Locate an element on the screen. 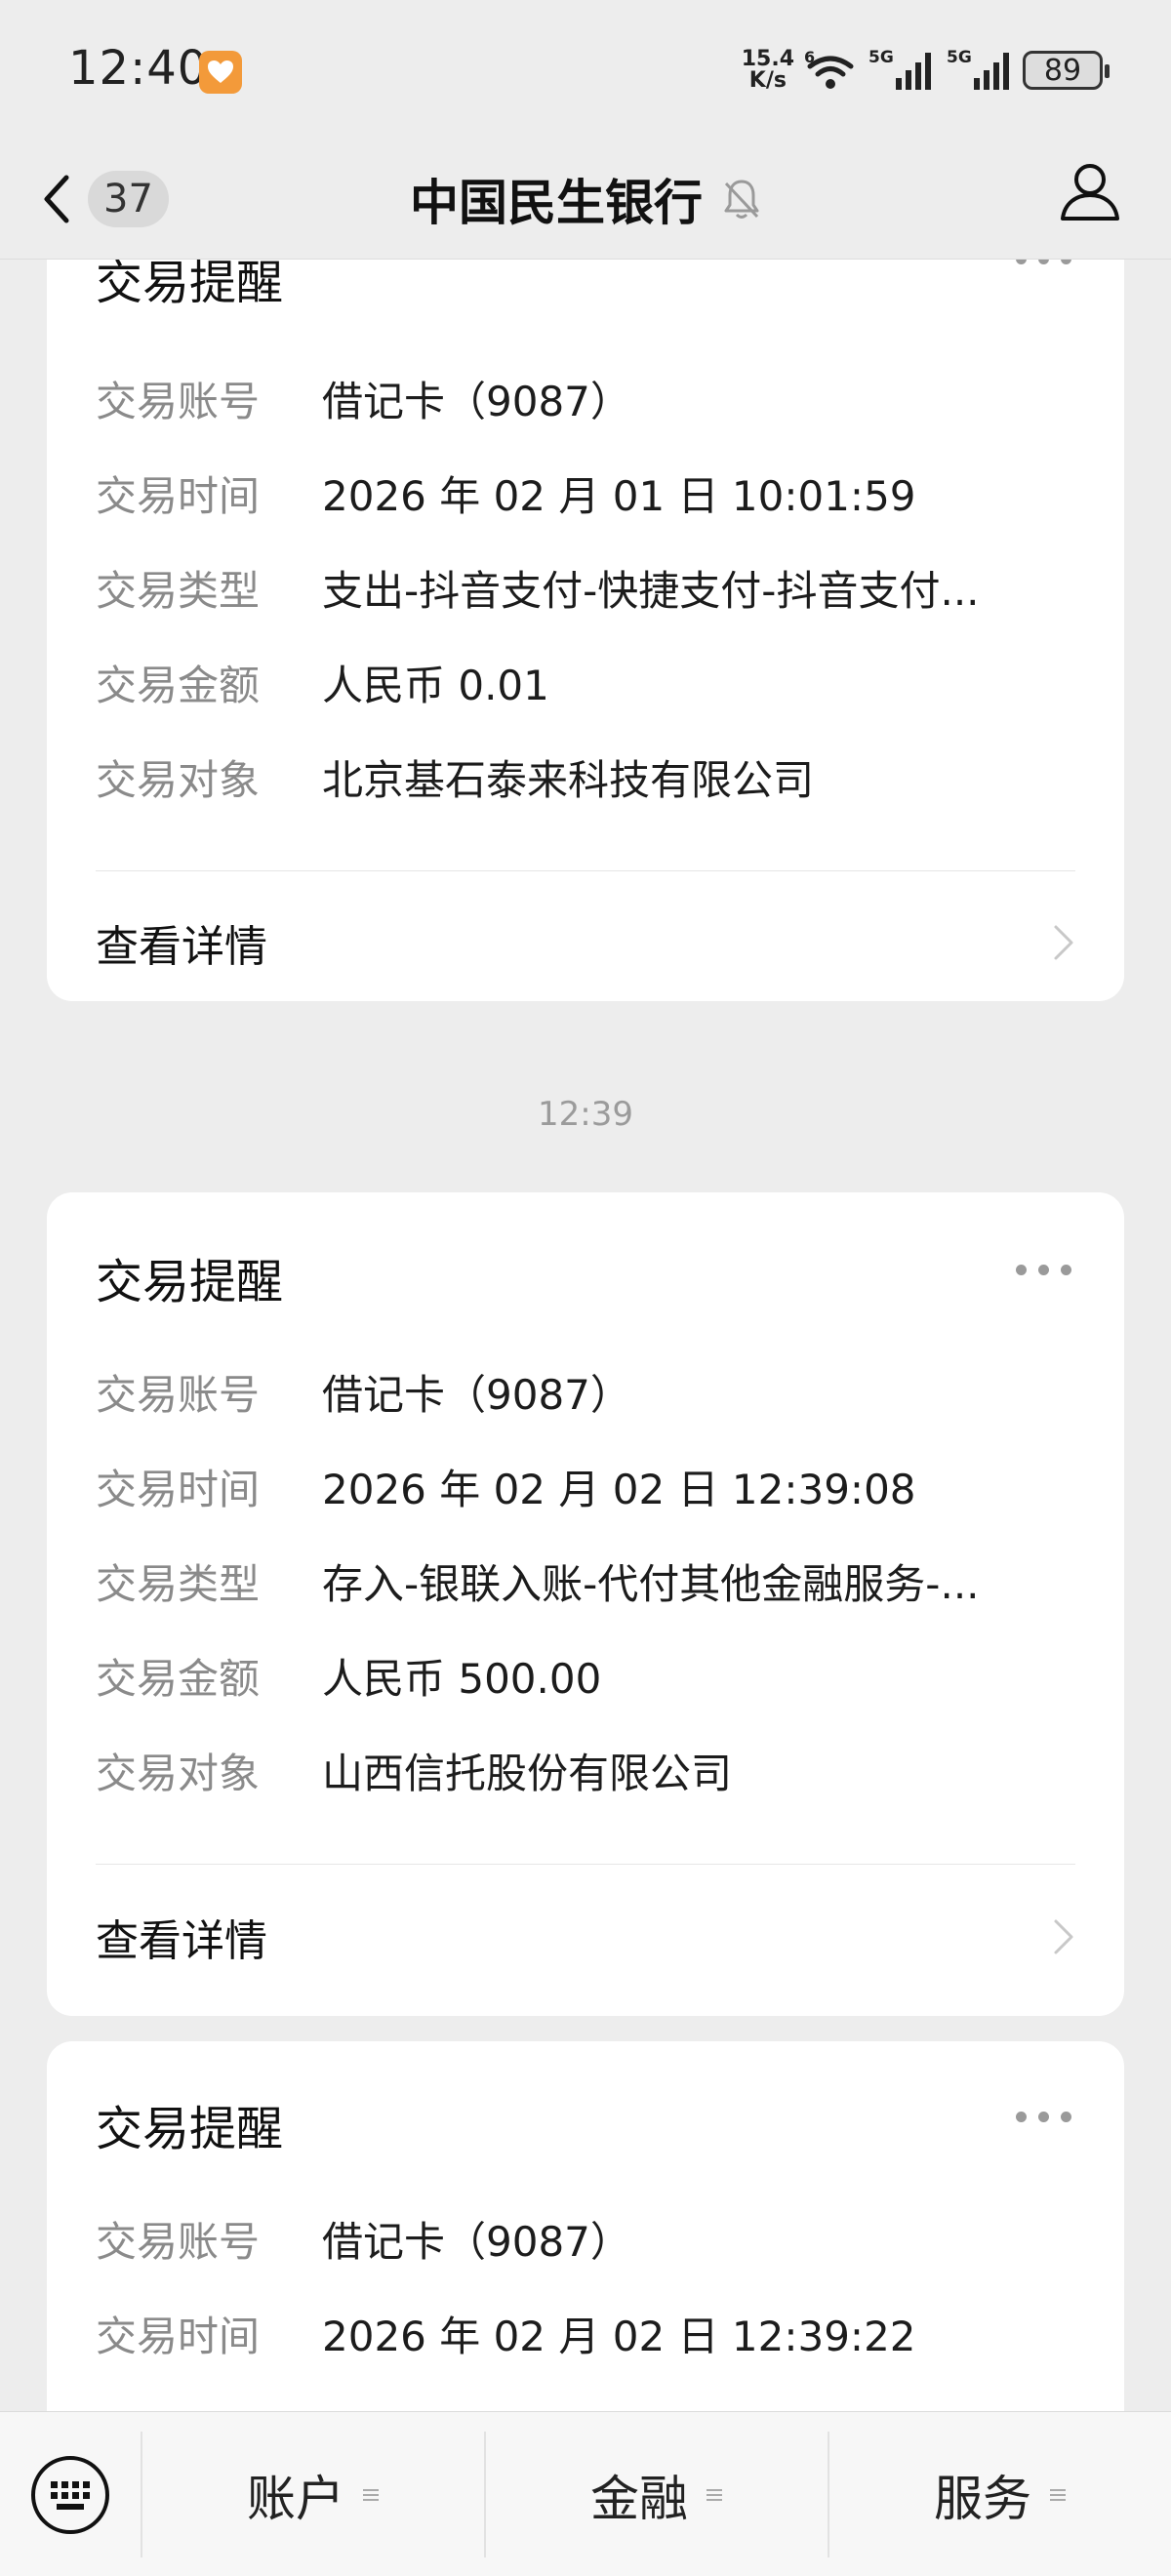  menu-finance: 金融 is located at coordinates (656, 2494).